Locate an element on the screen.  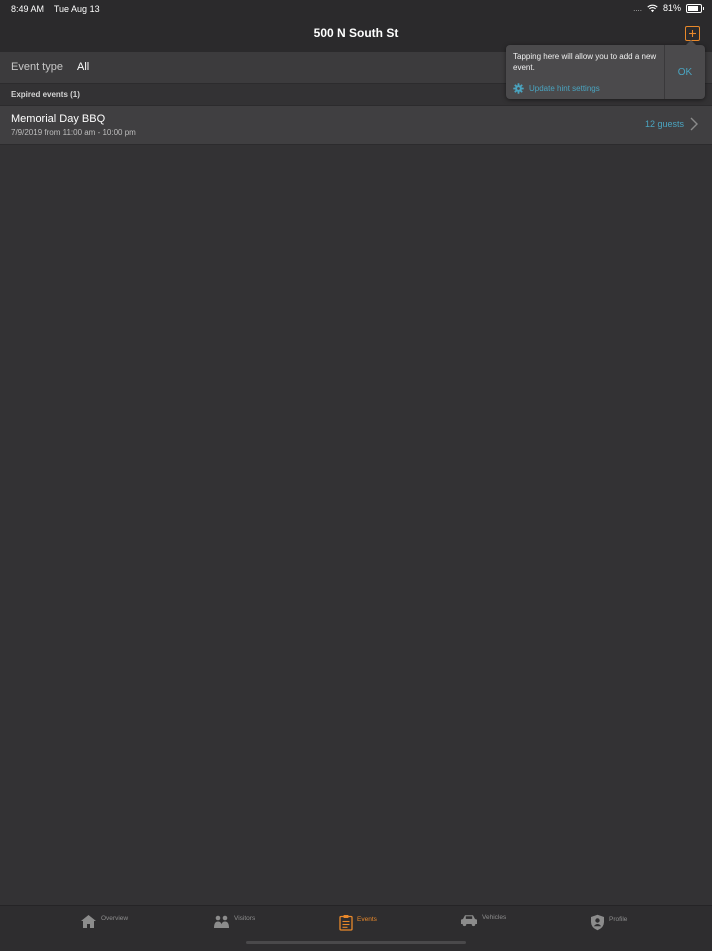
tab-label: Overview is located at coordinates (115, 918).